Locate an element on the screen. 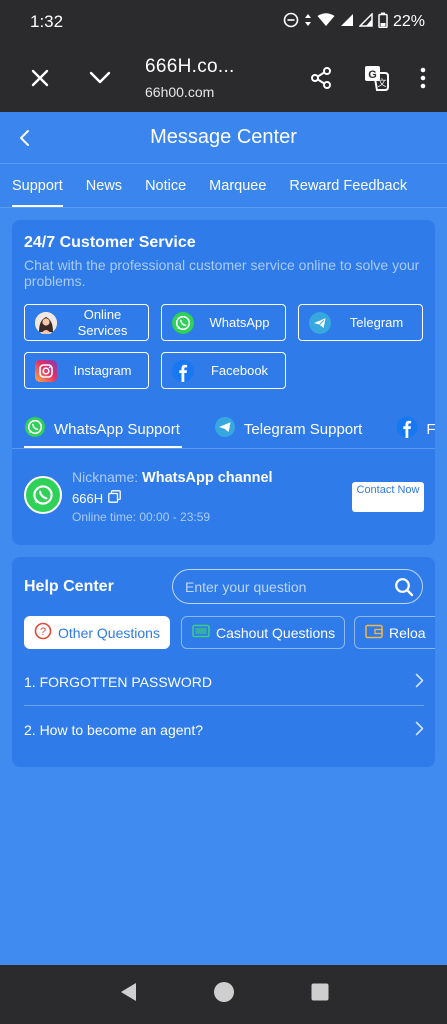 The image size is (447, 1024). share-icon is located at coordinates (321, 78).